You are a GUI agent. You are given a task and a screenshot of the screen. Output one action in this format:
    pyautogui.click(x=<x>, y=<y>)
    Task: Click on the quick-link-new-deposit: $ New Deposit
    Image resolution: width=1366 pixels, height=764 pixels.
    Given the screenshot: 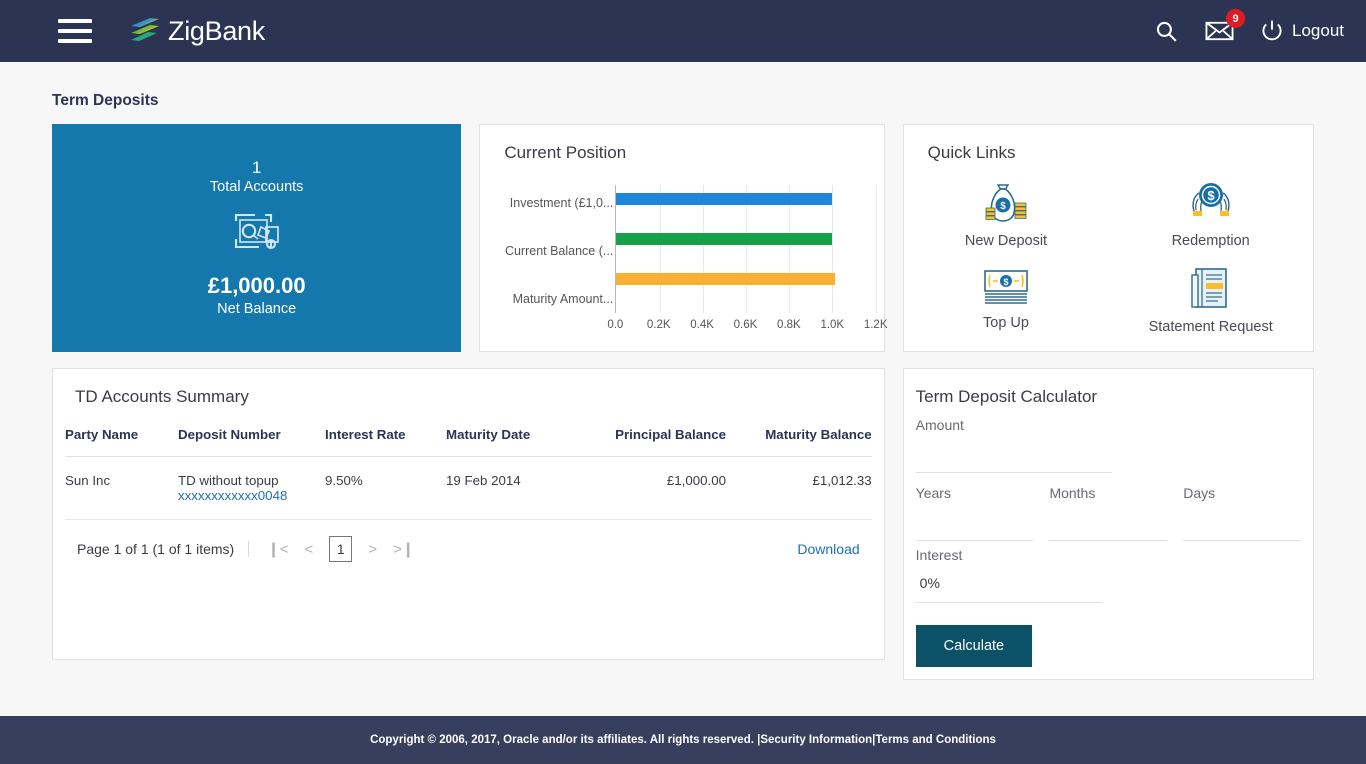 What is the action you would take?
    pyautogui.click(x=1006, y=213)
    